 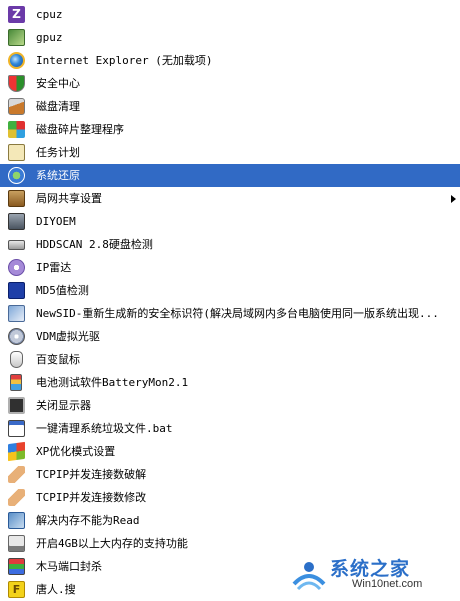 I want to click on menu-item-label: 关闭显示器, so click(x=63, y=405).